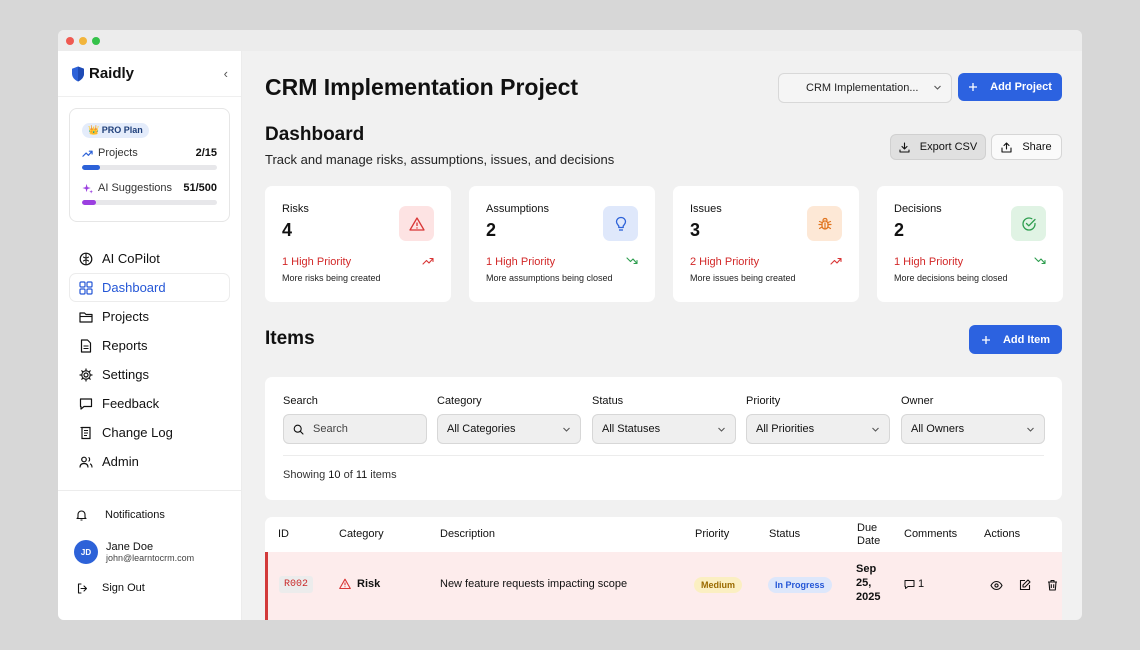  What do you see at coordinates (718, 585) in the screenshot?
I see `priority-cell: Medium` at bounding box center [718, 585].